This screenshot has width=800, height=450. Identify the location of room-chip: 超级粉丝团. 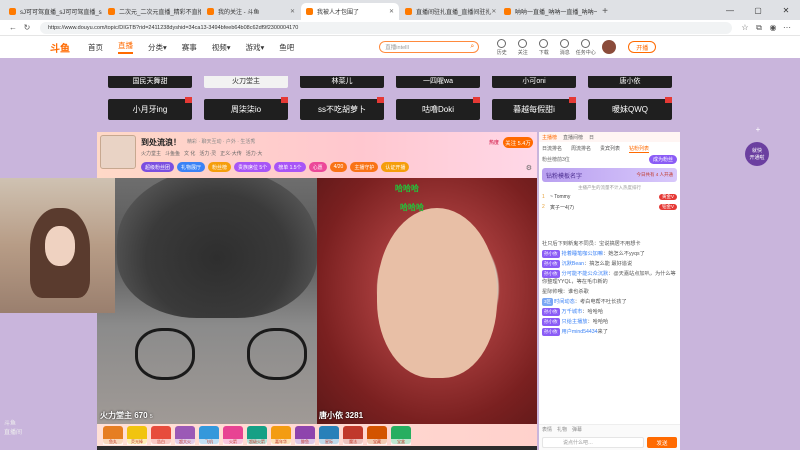
(158, 167).